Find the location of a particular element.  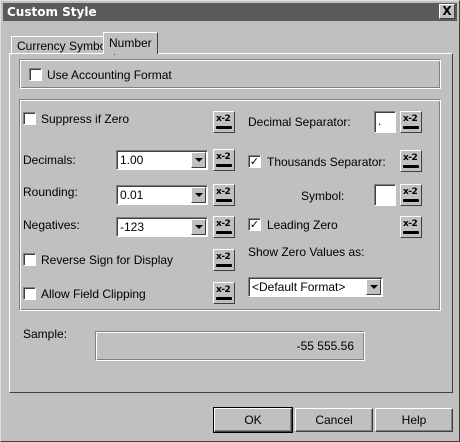

thousands-separator-label: Thousands Separator: is located at coordinates (326, 162).